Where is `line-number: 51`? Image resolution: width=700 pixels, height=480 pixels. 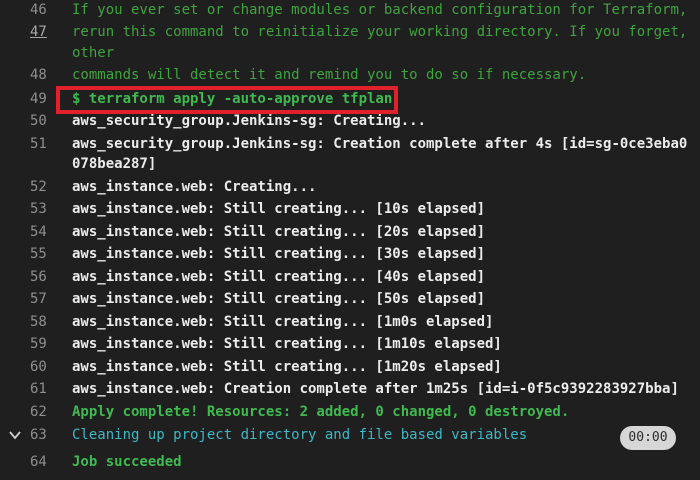 line-number: 51 is located at coordinates (46, 144).